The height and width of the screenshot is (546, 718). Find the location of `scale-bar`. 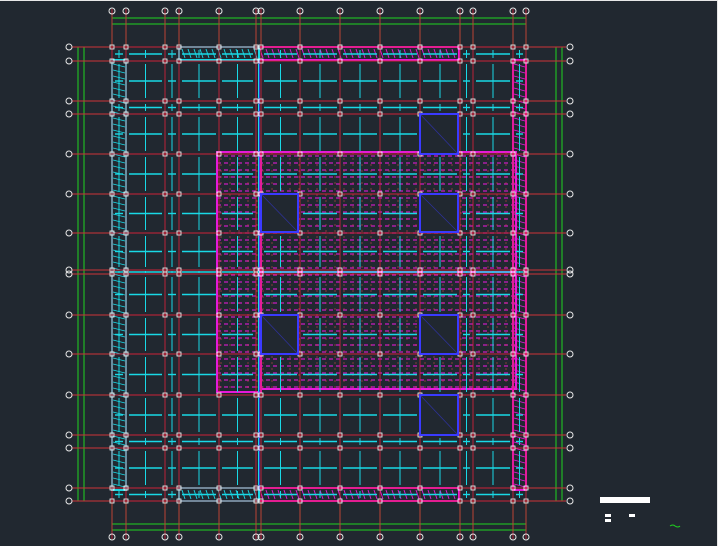

scale-bar is located at coordinates (625, 500).